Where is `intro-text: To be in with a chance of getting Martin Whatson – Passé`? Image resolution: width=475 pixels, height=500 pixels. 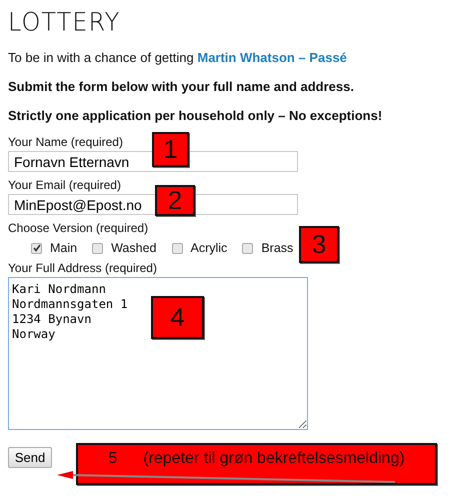 intro-text: To be in with a chance of getting Martin Whatson – Passé is located at coordinates (178, 57).